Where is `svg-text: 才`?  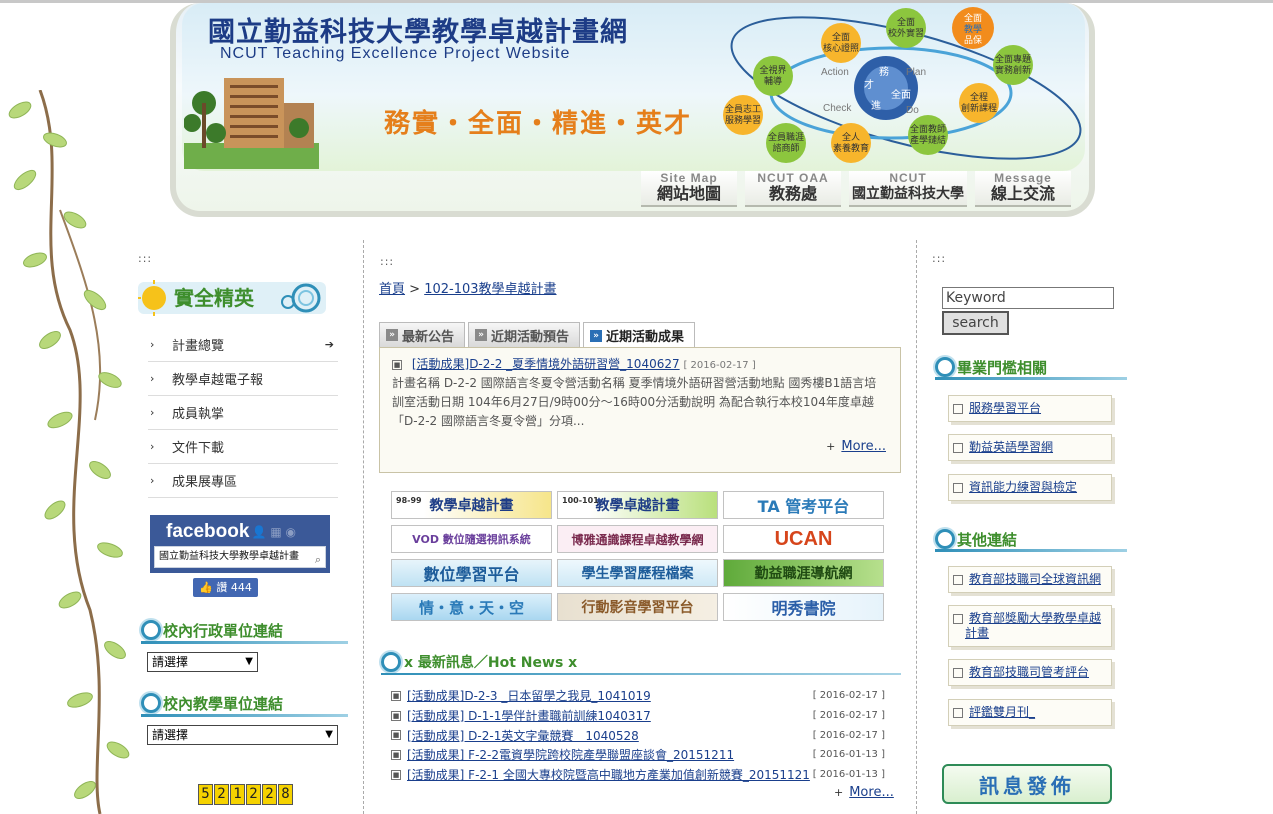 svg-text: 才 is located at coordinates (869, 84).